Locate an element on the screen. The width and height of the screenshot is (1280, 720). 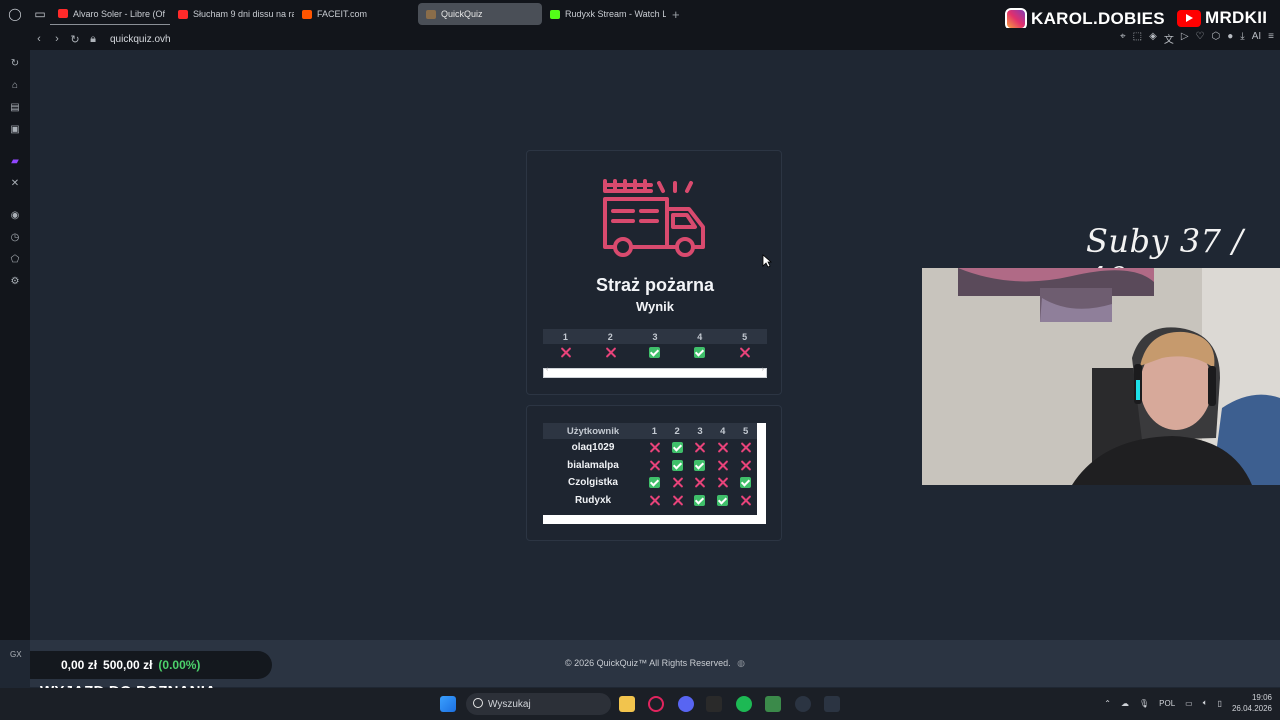
twitch-icon: ▰ is located at coordinates (15, 161).